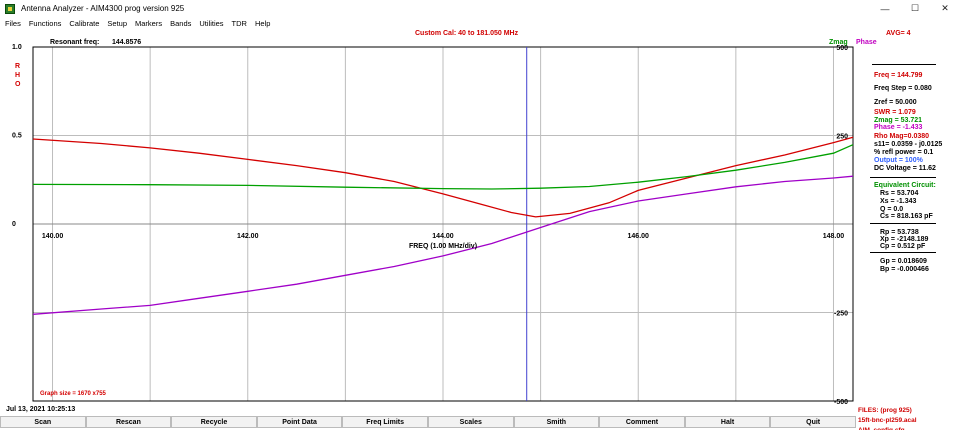 This screenshot has width=960, height=434. What do you see at coordinates (642, 422) in the screenshot?
I see `comment-button: Comment` at bounding box center [642, 422].